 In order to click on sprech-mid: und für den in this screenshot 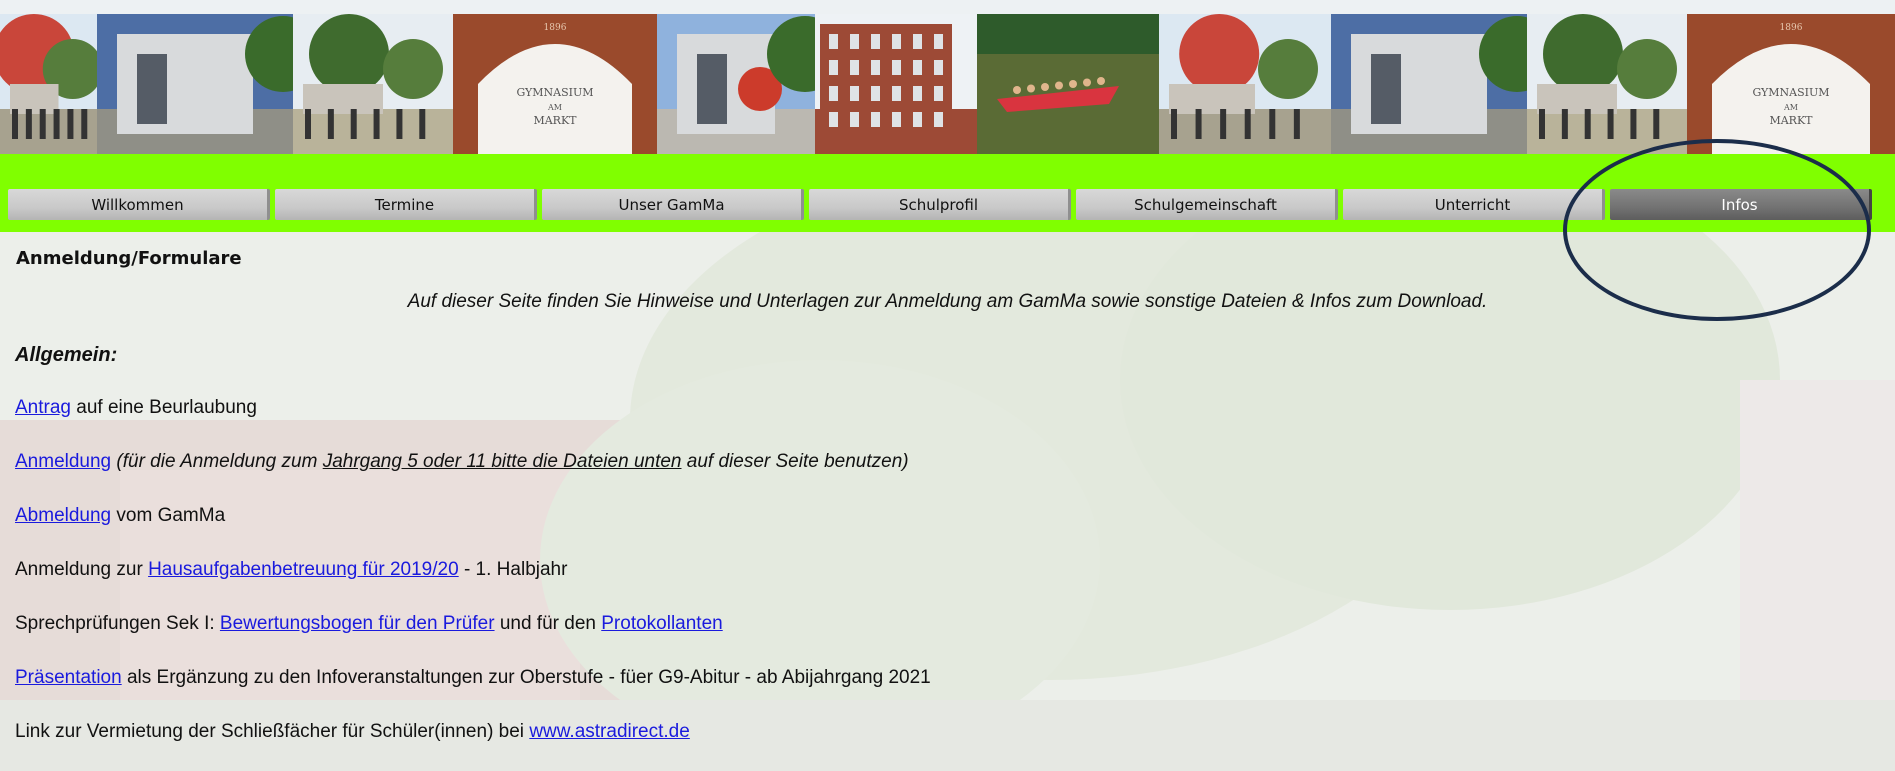, I will do `click(548, 623)`.